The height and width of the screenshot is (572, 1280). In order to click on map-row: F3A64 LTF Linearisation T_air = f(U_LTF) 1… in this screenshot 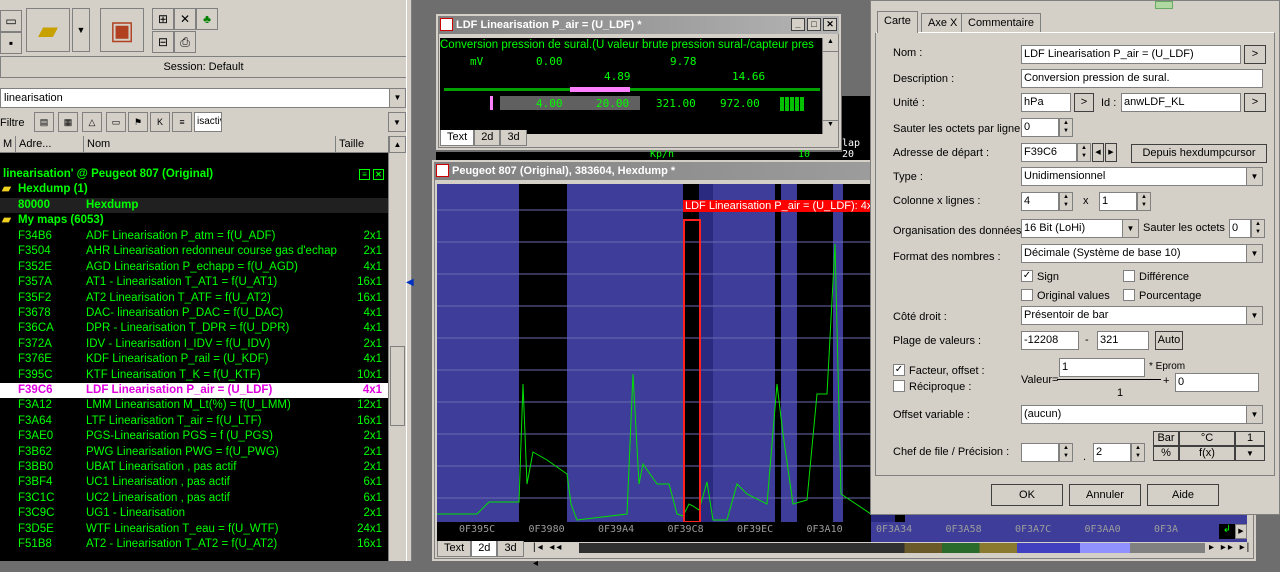, I will do `click(194, 421)`.